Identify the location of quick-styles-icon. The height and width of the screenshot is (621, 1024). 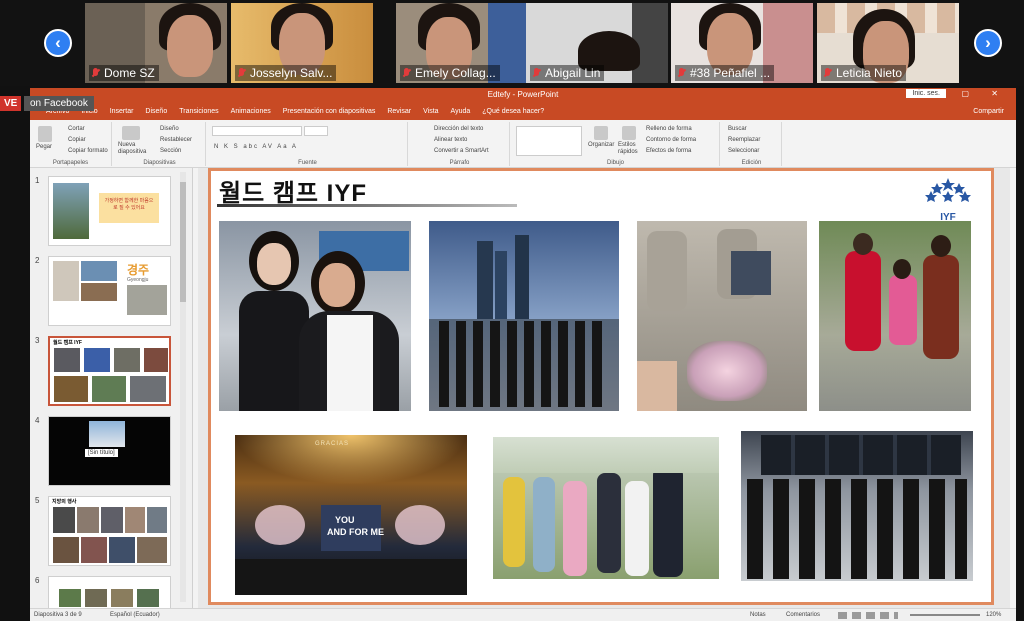
(629, 133).